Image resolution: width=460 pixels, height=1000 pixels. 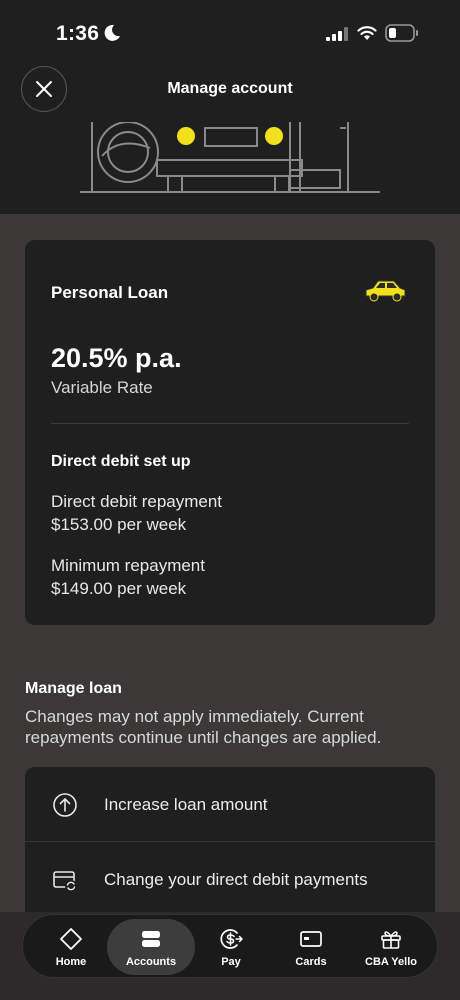 What do you see at coordinates (137, 501) in the screenshot?
I see `repayment-label: Direct debit repayment` at bounding box center [137, 501].